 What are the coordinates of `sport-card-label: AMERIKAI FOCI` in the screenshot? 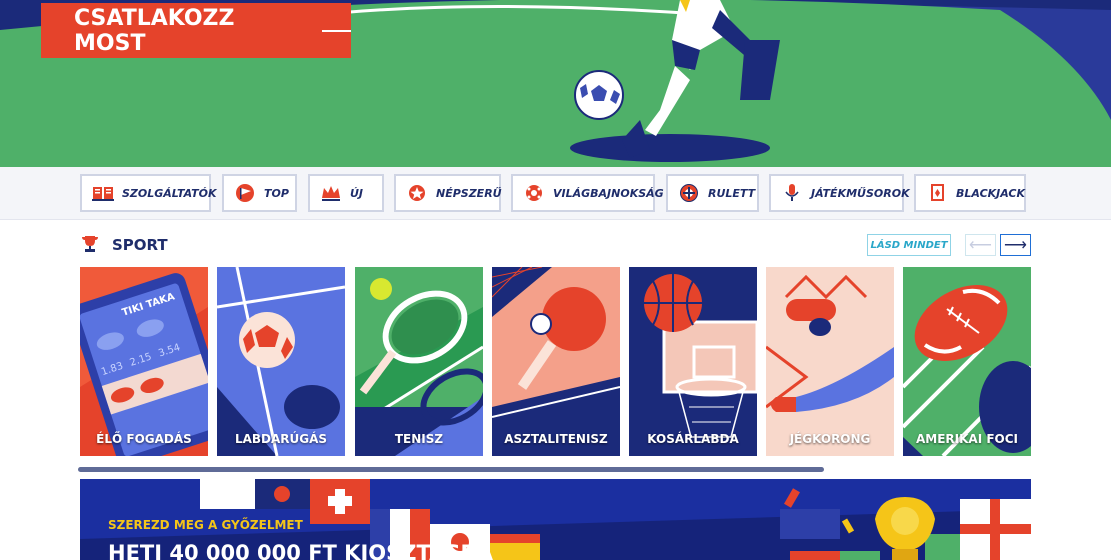 It's located at (967, 439).